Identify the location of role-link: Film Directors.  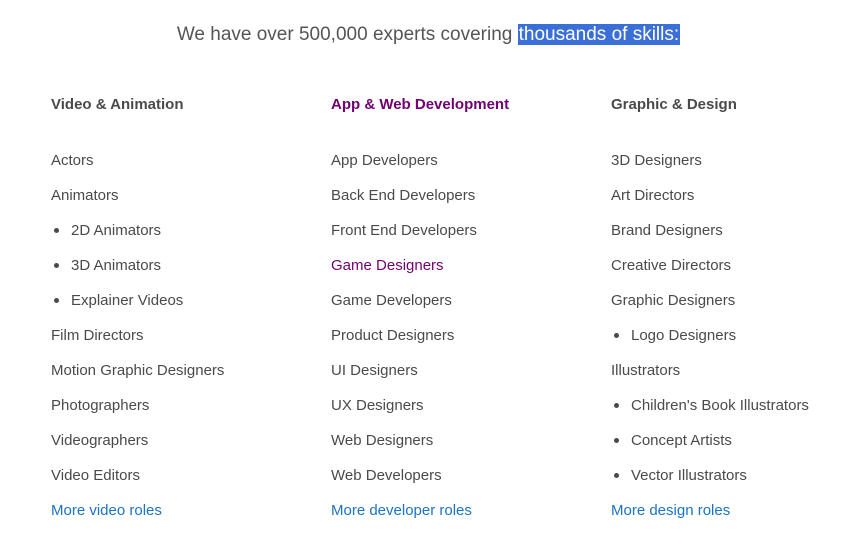
(191, 335).